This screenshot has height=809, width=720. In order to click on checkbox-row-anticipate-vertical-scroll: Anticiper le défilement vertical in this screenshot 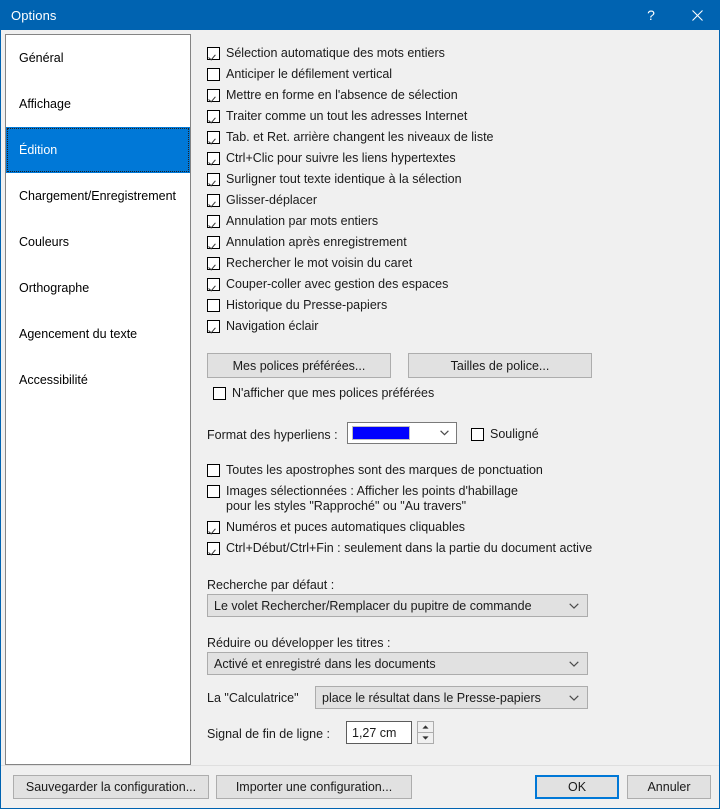, I will do `click(299, 74)`.